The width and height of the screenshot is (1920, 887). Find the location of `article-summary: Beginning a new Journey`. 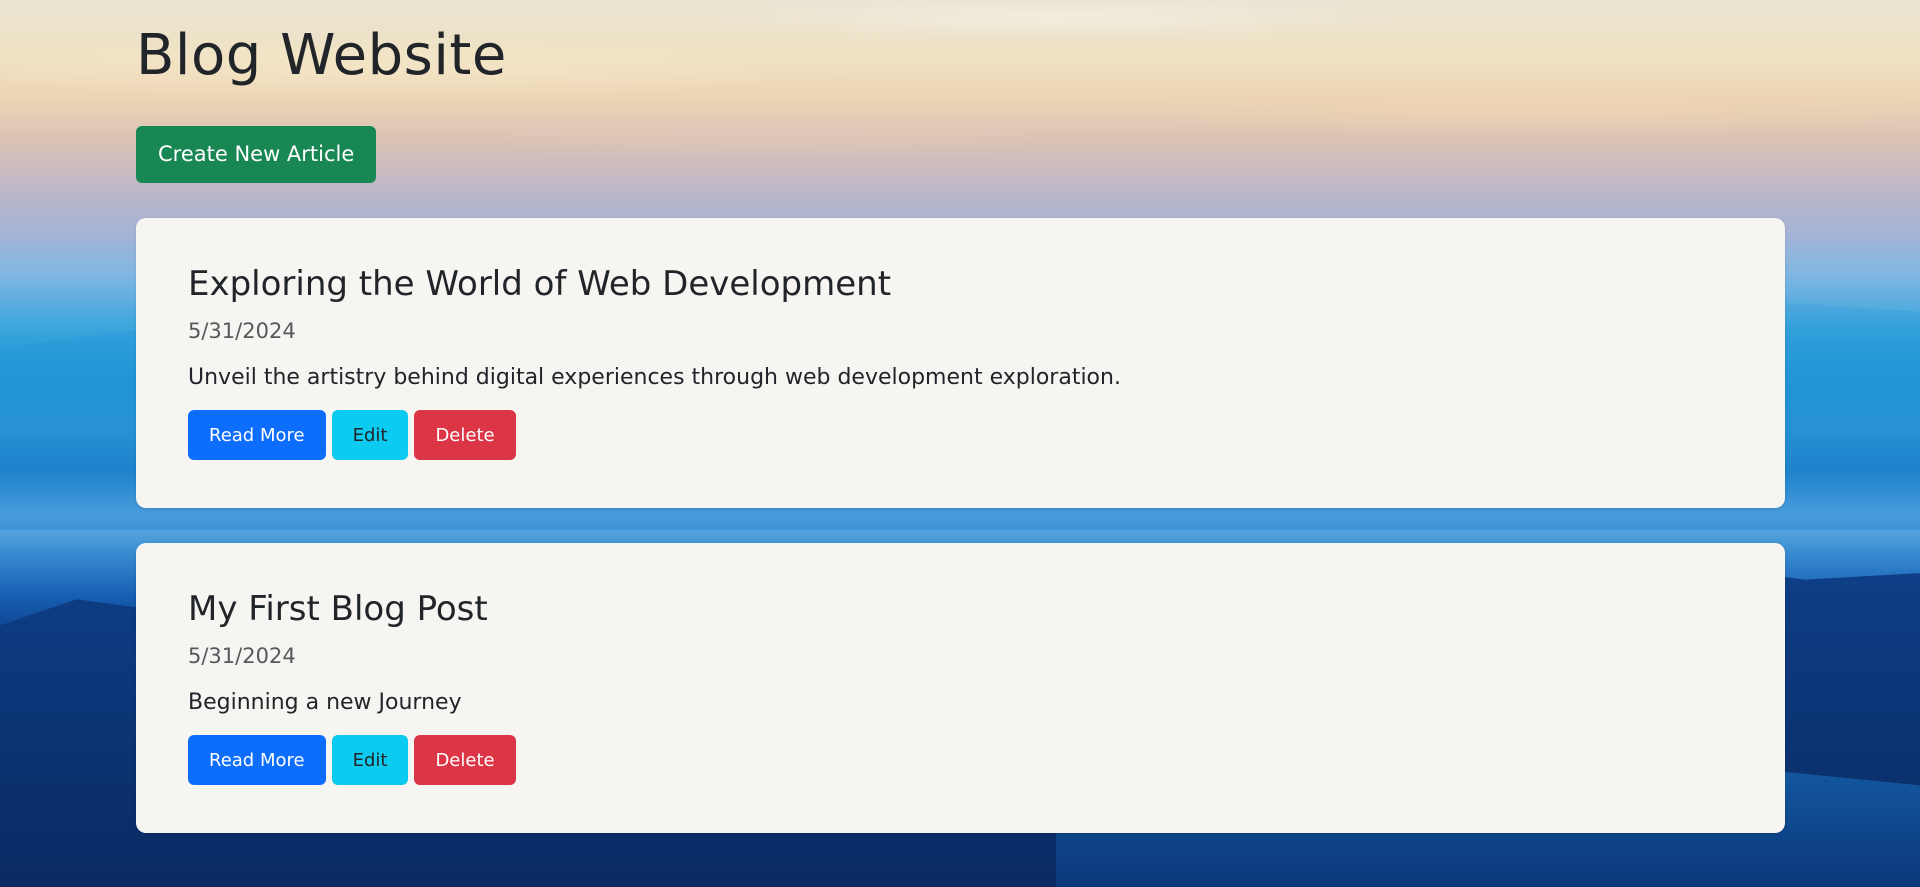

article-summary: Beginning a new Journey is located at coordinates (325, 702).